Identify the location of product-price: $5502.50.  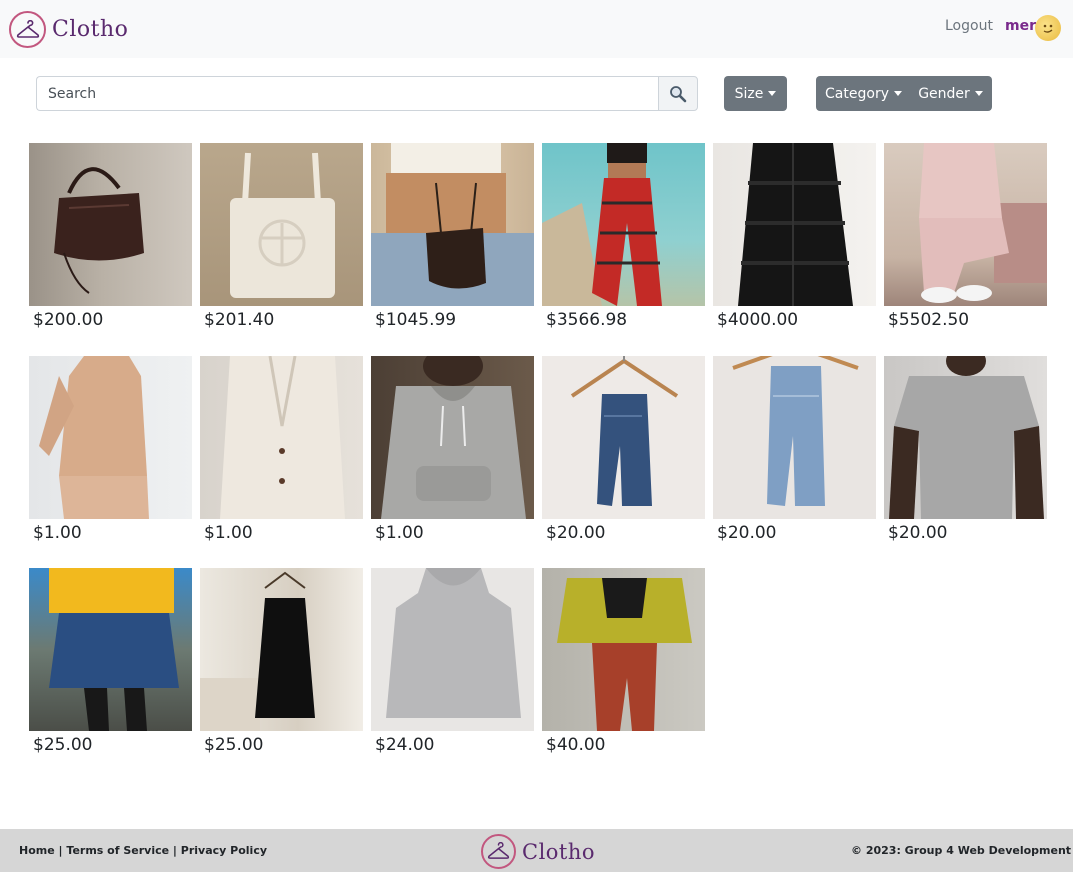
(929, 320).